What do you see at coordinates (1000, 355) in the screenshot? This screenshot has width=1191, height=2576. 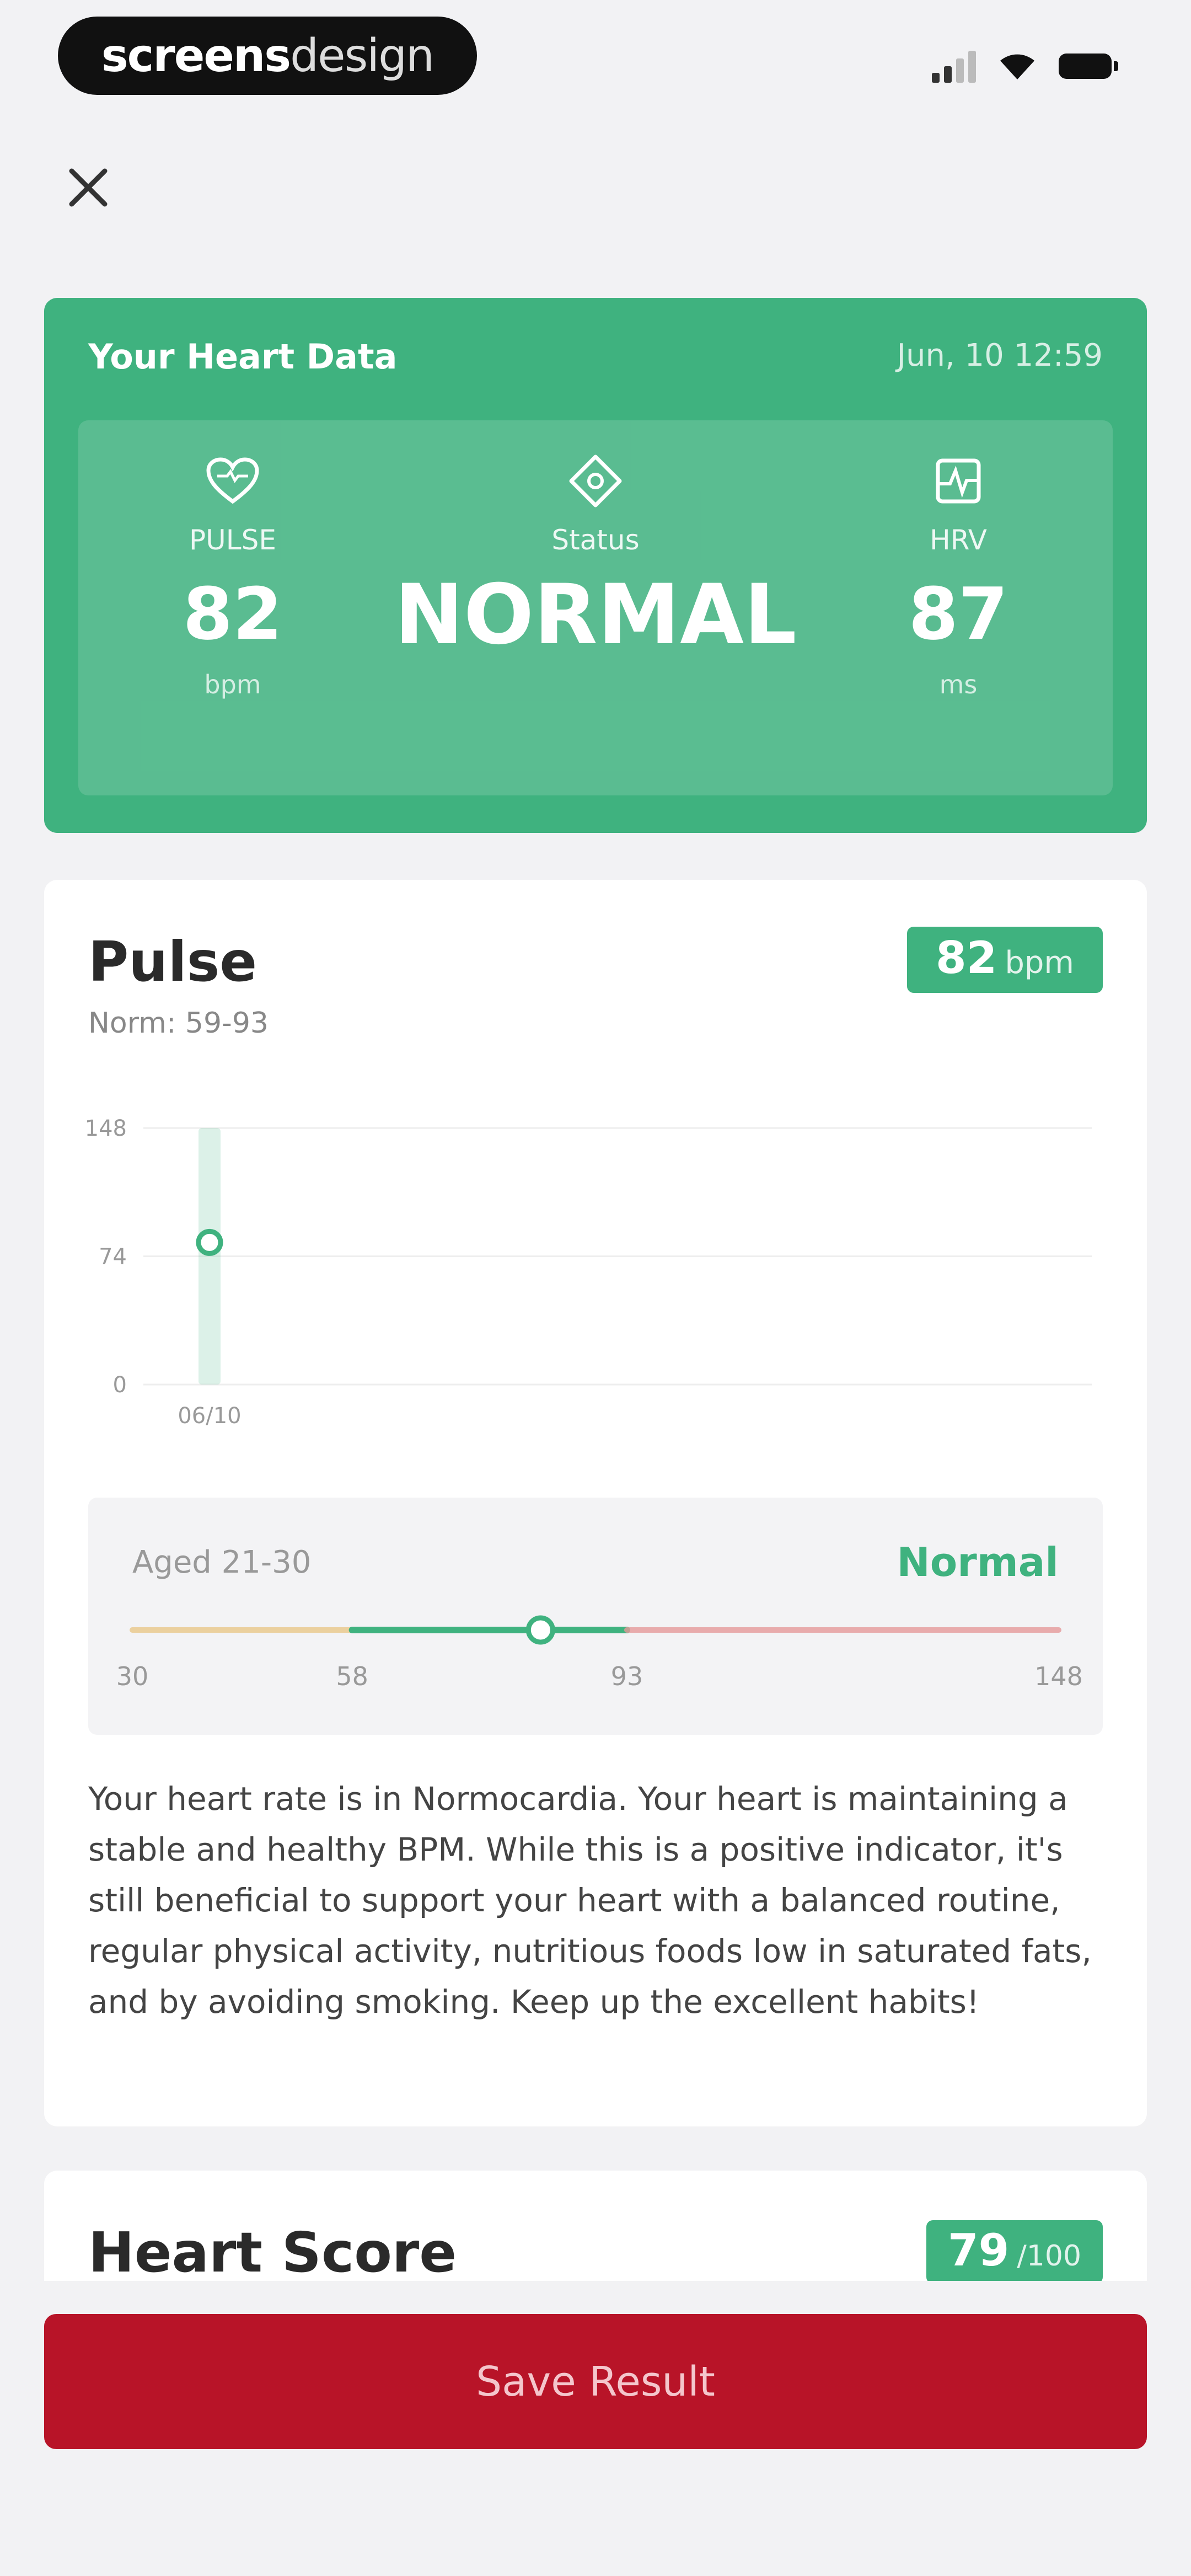 I see `heart-data-date: Jun, 10 12:59` at bounding box center [1000, 355].